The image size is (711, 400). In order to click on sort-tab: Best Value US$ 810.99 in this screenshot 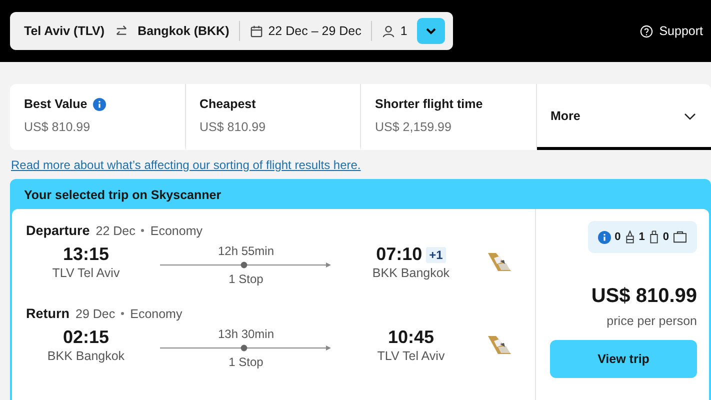, I will do `click(98, 117)`.